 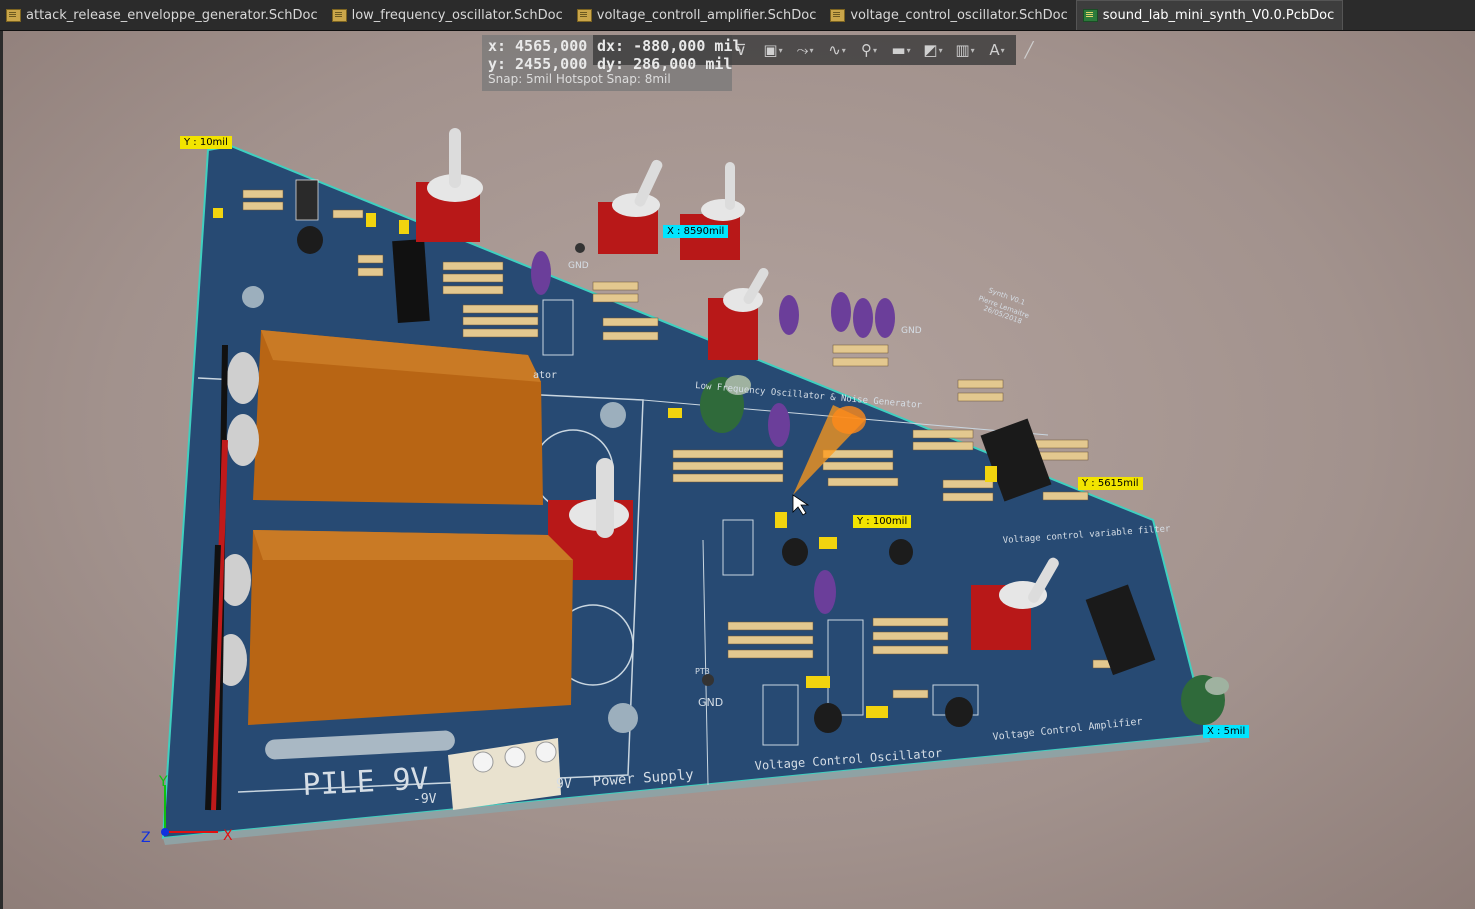 I want to click on tab-label: voltage_control_oscillator.SchDoc, so click(x=959, y=15).